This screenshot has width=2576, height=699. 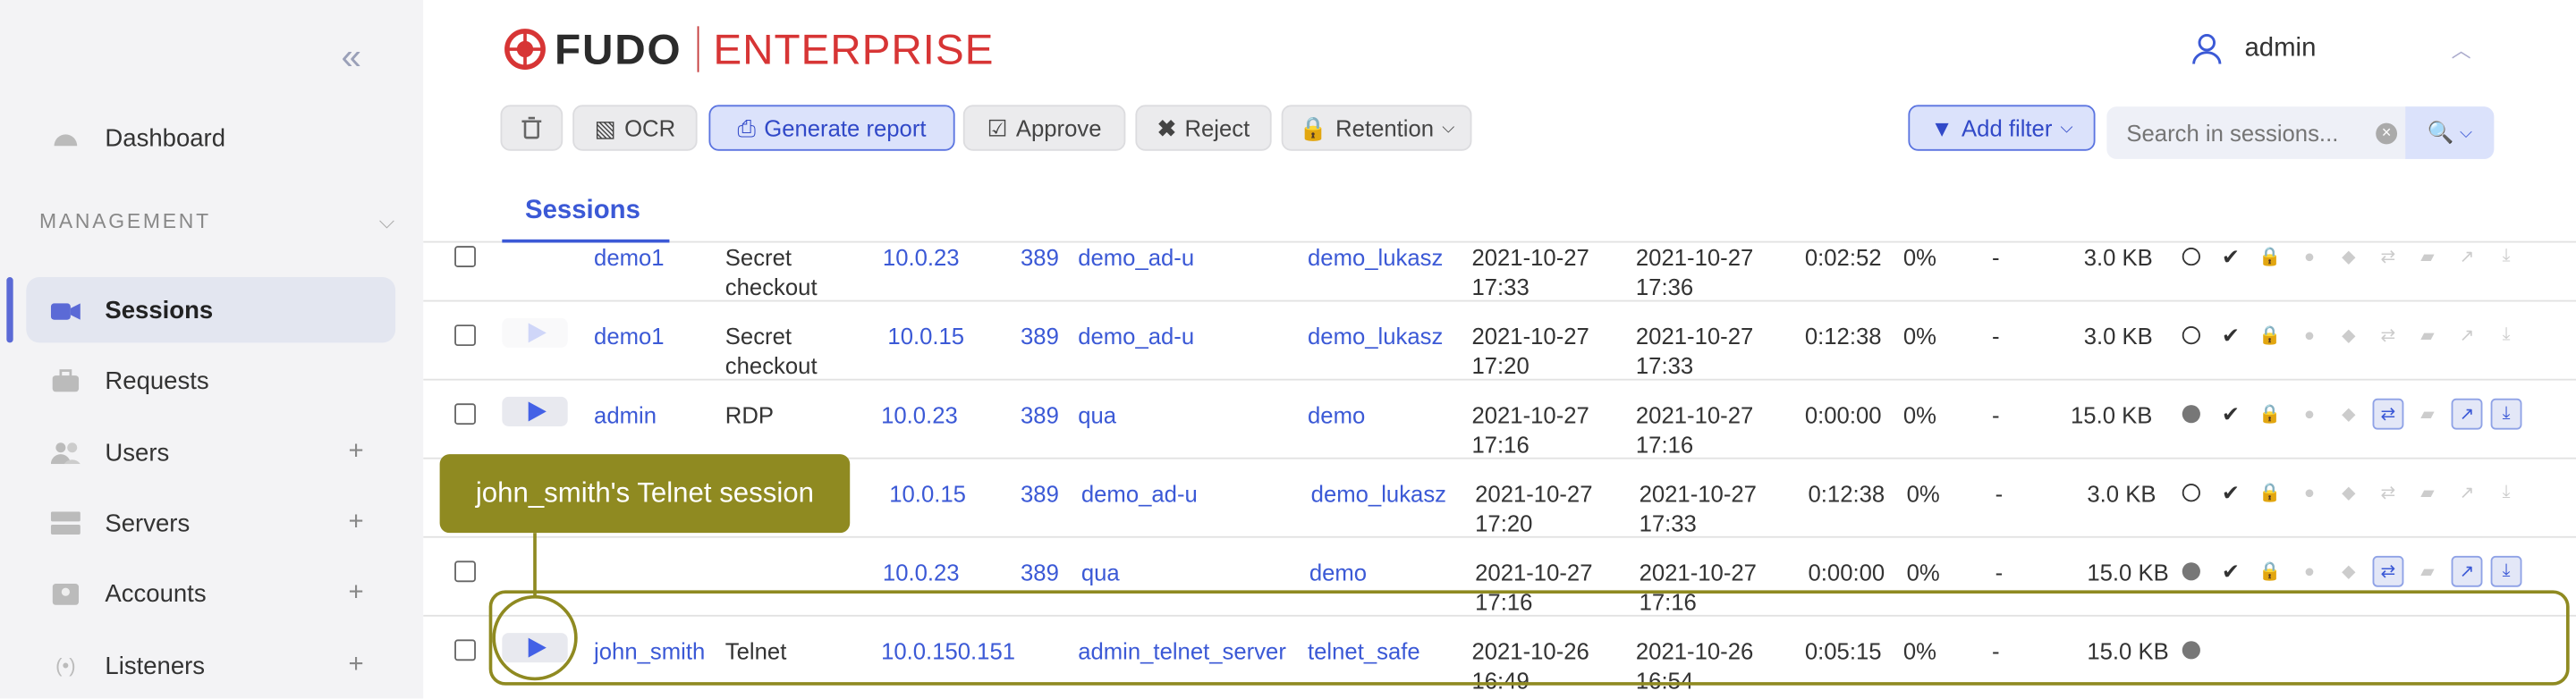 I want to click on user-menu: admin ︿, so click(x=2331, y=49).